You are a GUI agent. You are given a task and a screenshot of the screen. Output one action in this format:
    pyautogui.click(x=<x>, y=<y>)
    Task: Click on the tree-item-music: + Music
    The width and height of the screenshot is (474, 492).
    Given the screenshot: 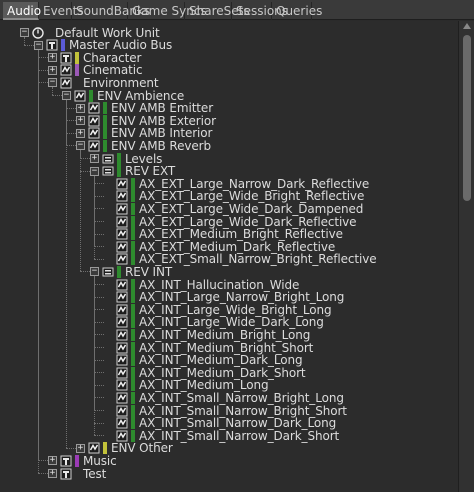 What is the action you would take?
    pyautogui.click(x=82, y=461)
    